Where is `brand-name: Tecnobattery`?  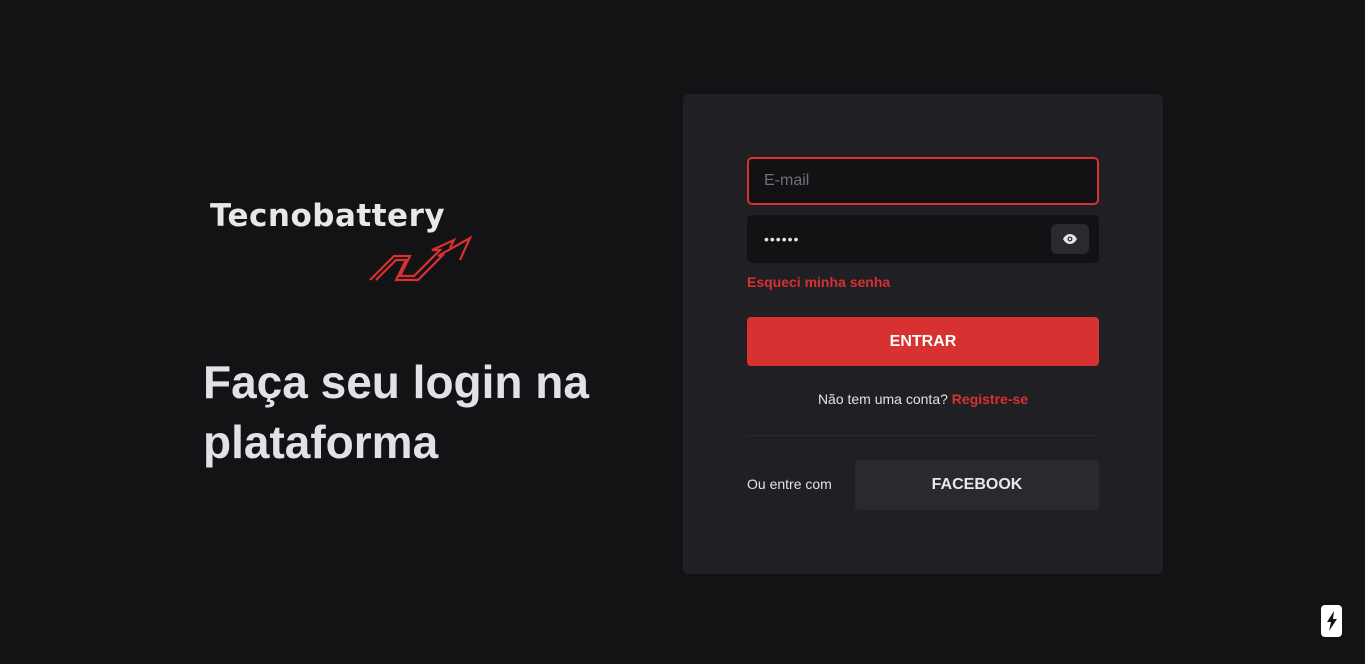
brand-name: Tecnobattery is located at coordinates (328, 216).